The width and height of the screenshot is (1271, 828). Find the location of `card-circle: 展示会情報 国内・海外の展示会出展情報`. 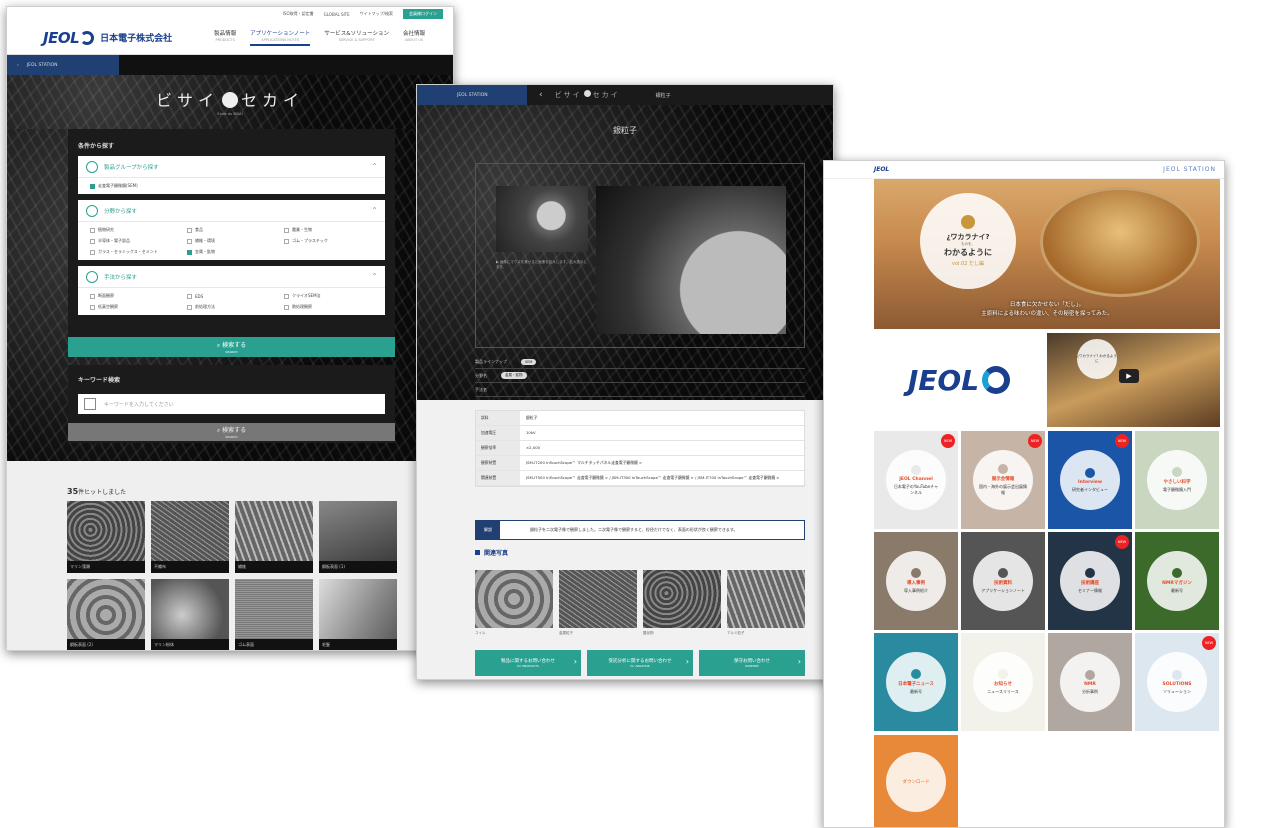

card-circle: 展示会情報 国内・海外の展示会出展情報 is located at coordinates (1003, 480).